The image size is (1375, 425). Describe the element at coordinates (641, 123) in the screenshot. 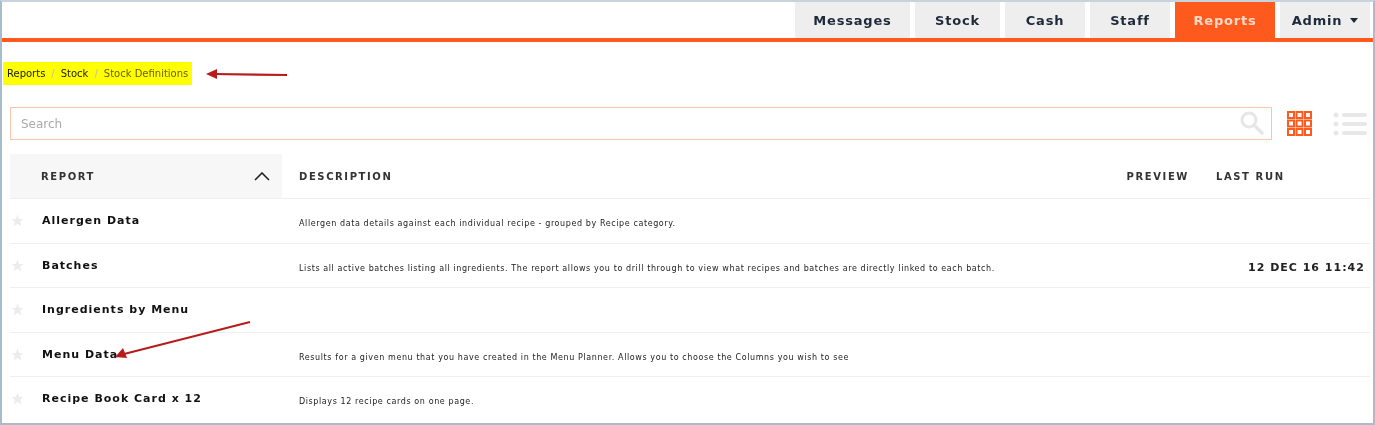

I see `search-field: Search` at that location.